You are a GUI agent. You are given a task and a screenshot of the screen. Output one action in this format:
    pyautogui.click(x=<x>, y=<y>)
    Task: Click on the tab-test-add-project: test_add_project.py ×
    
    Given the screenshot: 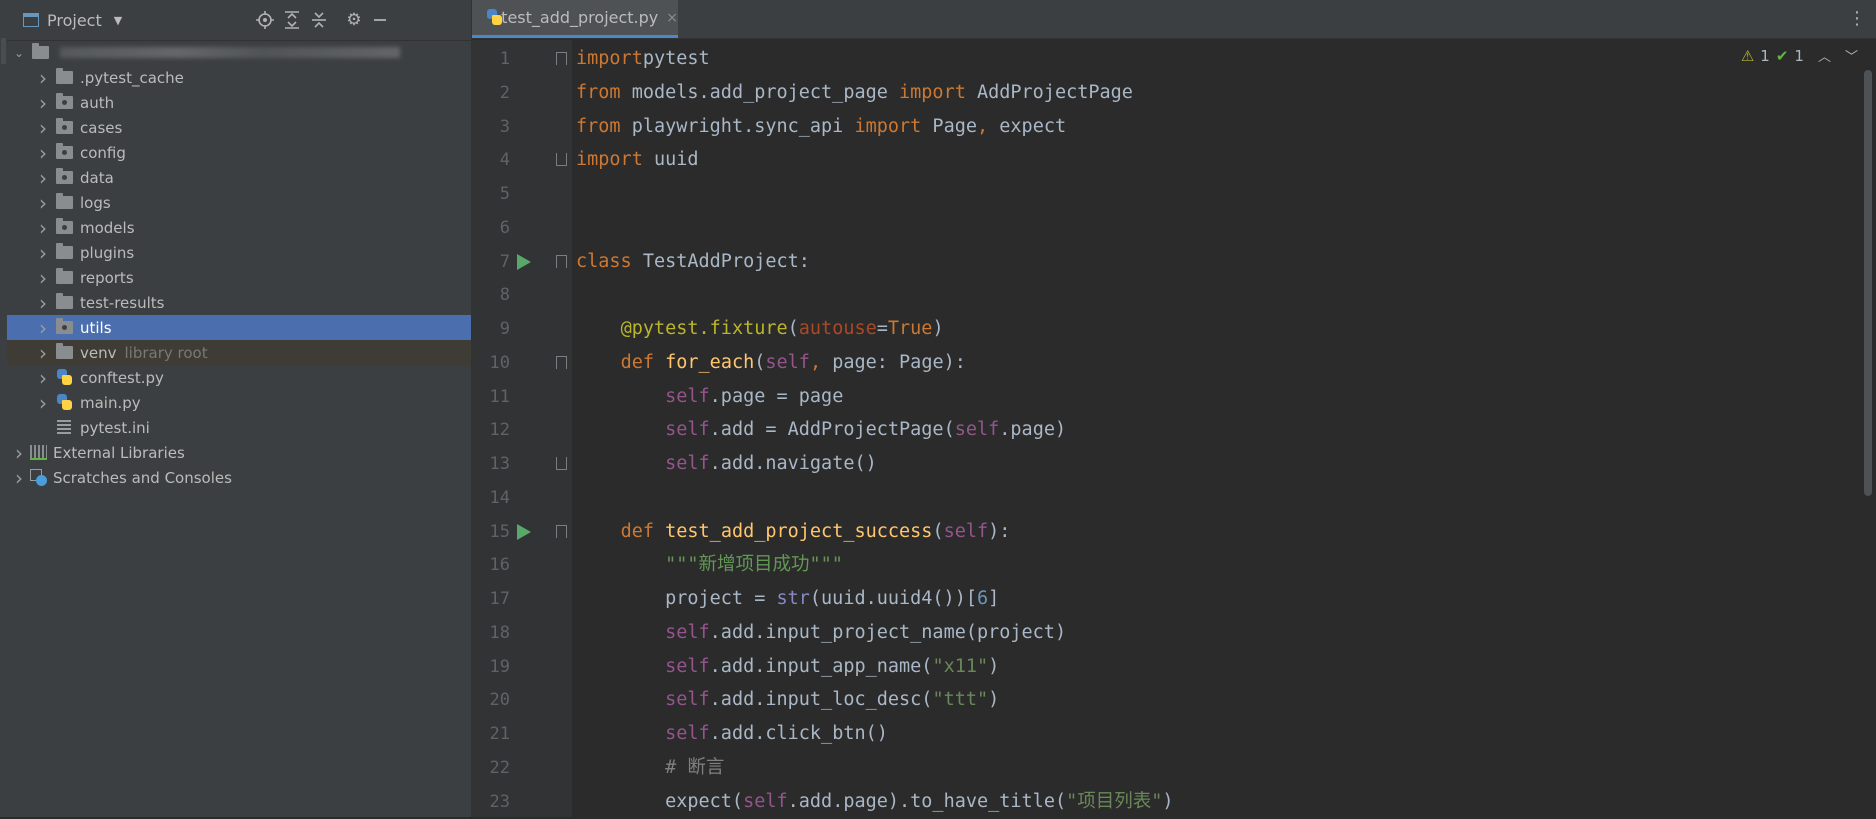 What is the action you would take?
    pyautogui.click(x=575, y=19)
    